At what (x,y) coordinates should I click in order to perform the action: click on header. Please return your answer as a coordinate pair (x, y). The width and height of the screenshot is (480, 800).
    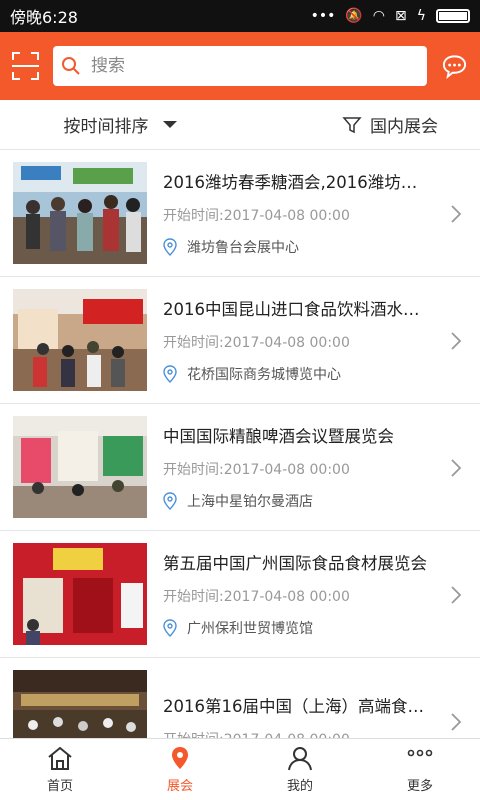
    Looking at the image, I should click on (240, 66).